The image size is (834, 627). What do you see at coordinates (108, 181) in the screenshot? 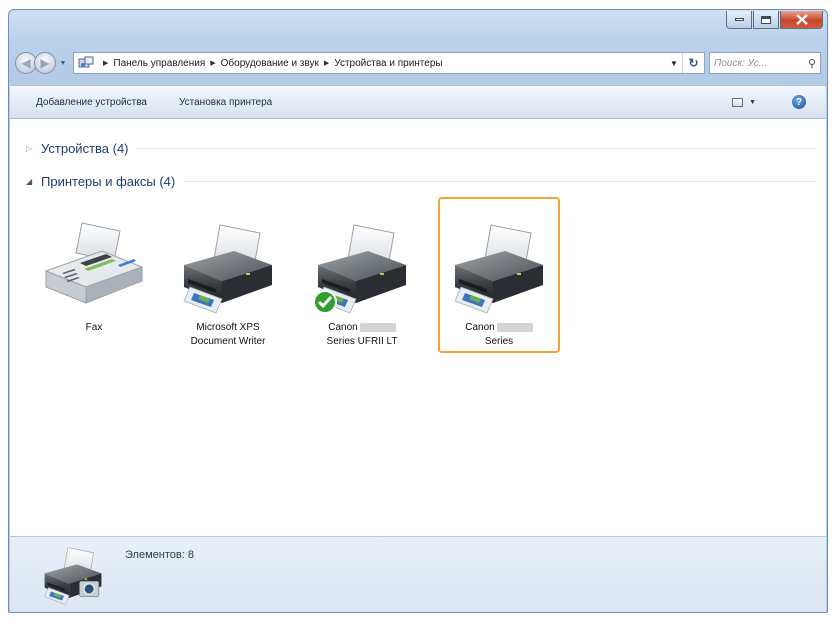
I see `group-printers-label: Принтеры и факсы (4)` at bounding box center [108, 181].